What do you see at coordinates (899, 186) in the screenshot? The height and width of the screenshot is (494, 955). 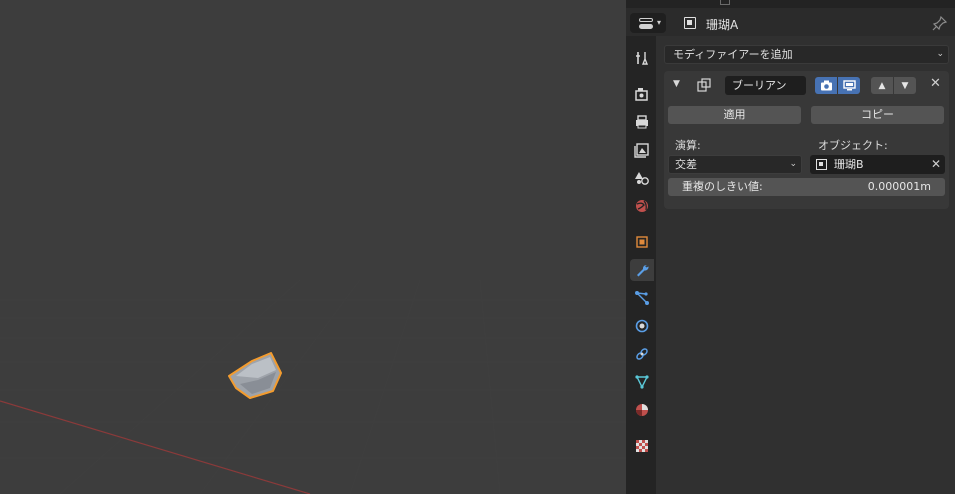 I see `threshold-value: 0.000001m` at bounding box center [899, 186].